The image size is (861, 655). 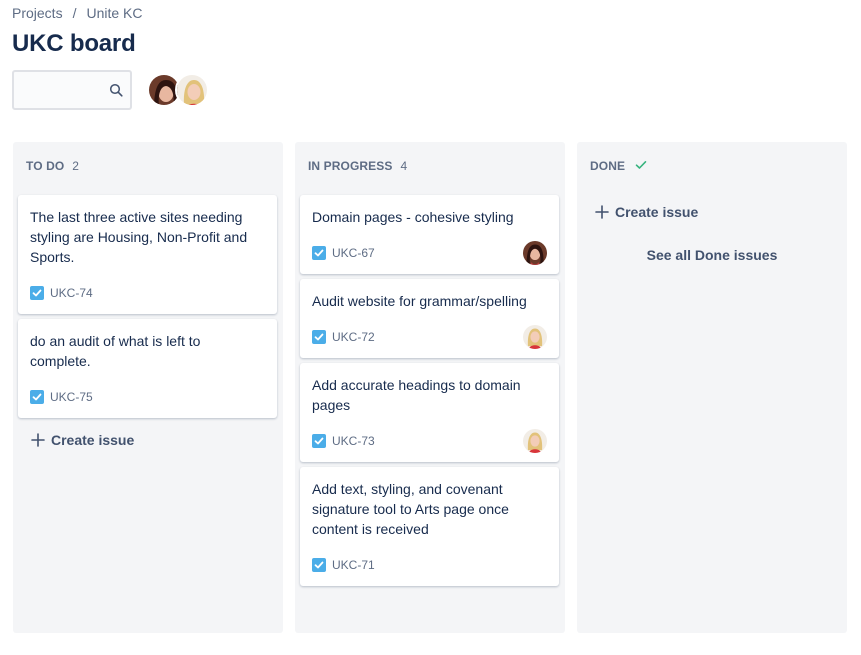 I want to click on column-count: 4, so click(x=404, y=166).